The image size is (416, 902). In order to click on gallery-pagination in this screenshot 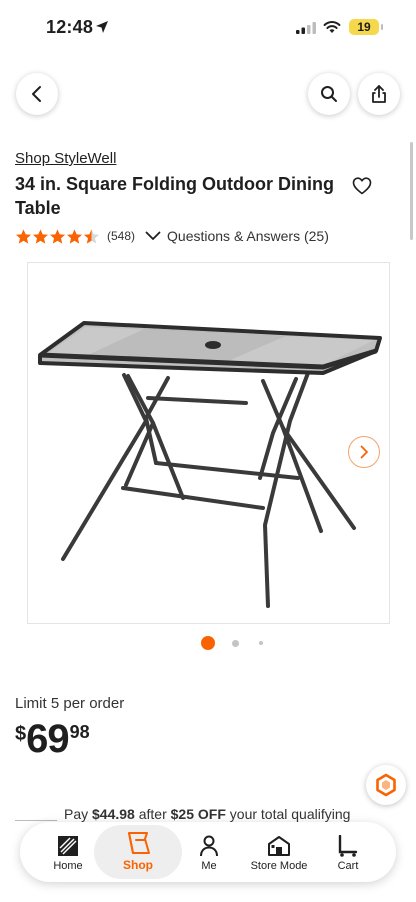, I will do `click(208, 643)`.